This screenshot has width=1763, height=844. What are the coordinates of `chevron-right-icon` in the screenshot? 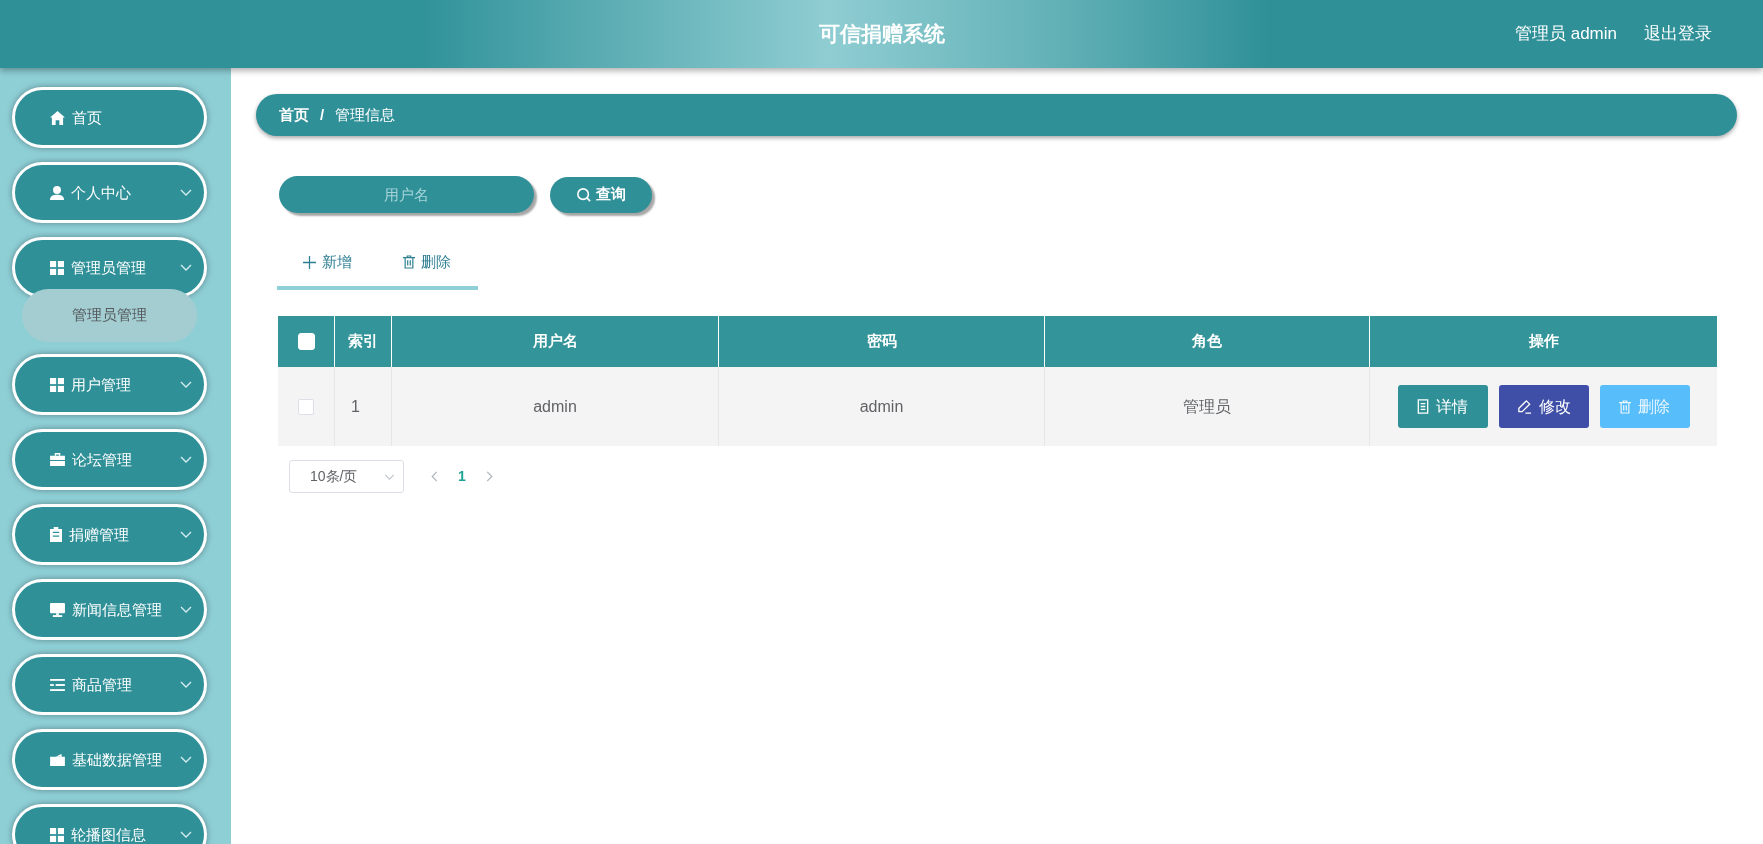 It's located at (489, 476).